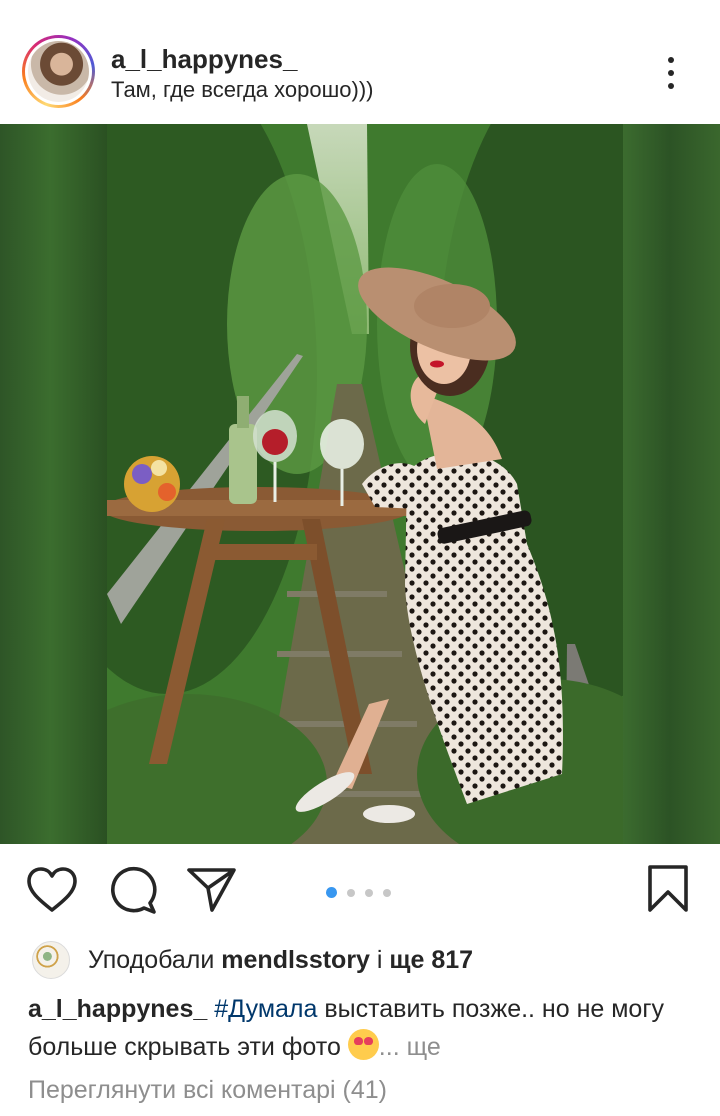 The width and height of the screenshot is (720, 1116). What do you see at coordinates (431, 960) in the screenshot?
I see `likes-count: ще 817` at bounding box center [431, 960].